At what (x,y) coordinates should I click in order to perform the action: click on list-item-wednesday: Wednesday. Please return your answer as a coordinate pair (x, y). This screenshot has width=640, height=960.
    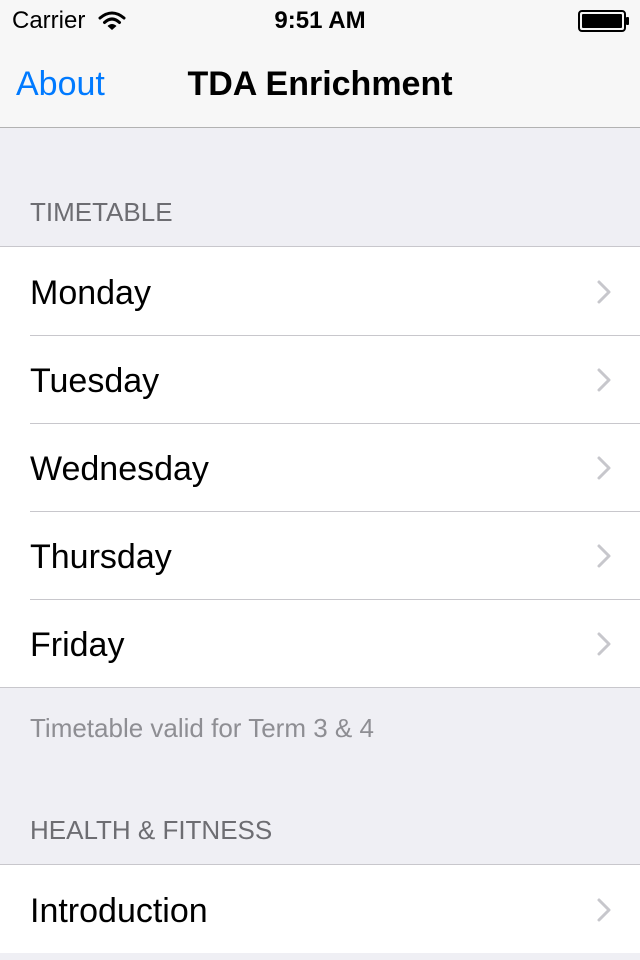
    Looking at the image, I should click on (320, 467).